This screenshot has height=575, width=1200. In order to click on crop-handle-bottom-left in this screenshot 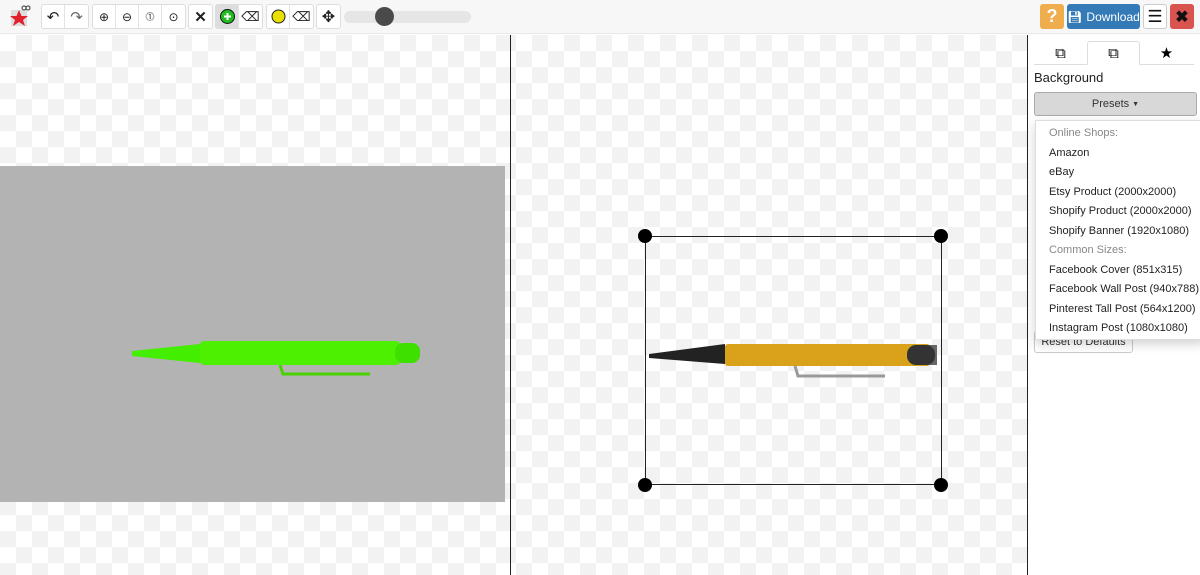, I will do `click(645, 485)`.